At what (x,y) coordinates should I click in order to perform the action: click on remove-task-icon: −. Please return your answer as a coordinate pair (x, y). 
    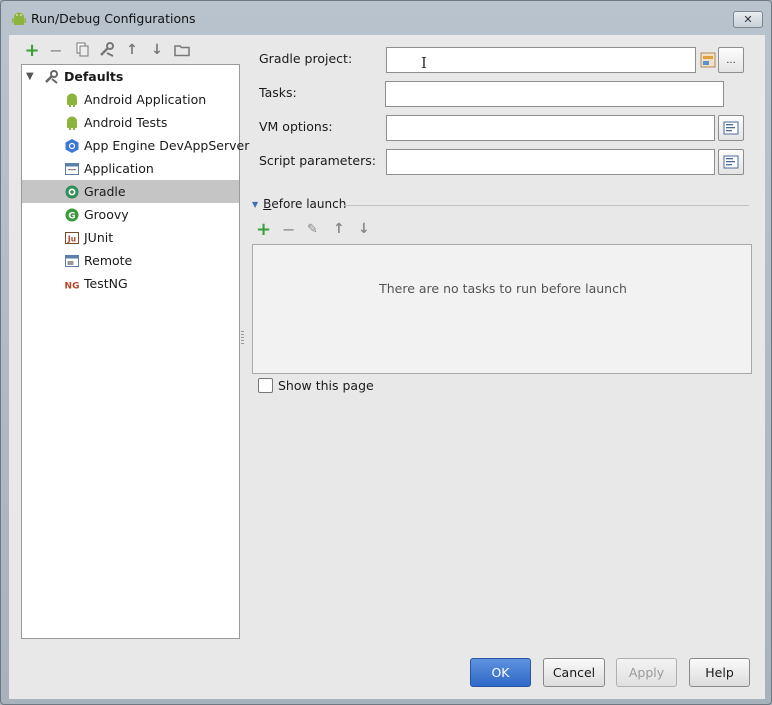
    Looking at the image, I should click on (288, 229).